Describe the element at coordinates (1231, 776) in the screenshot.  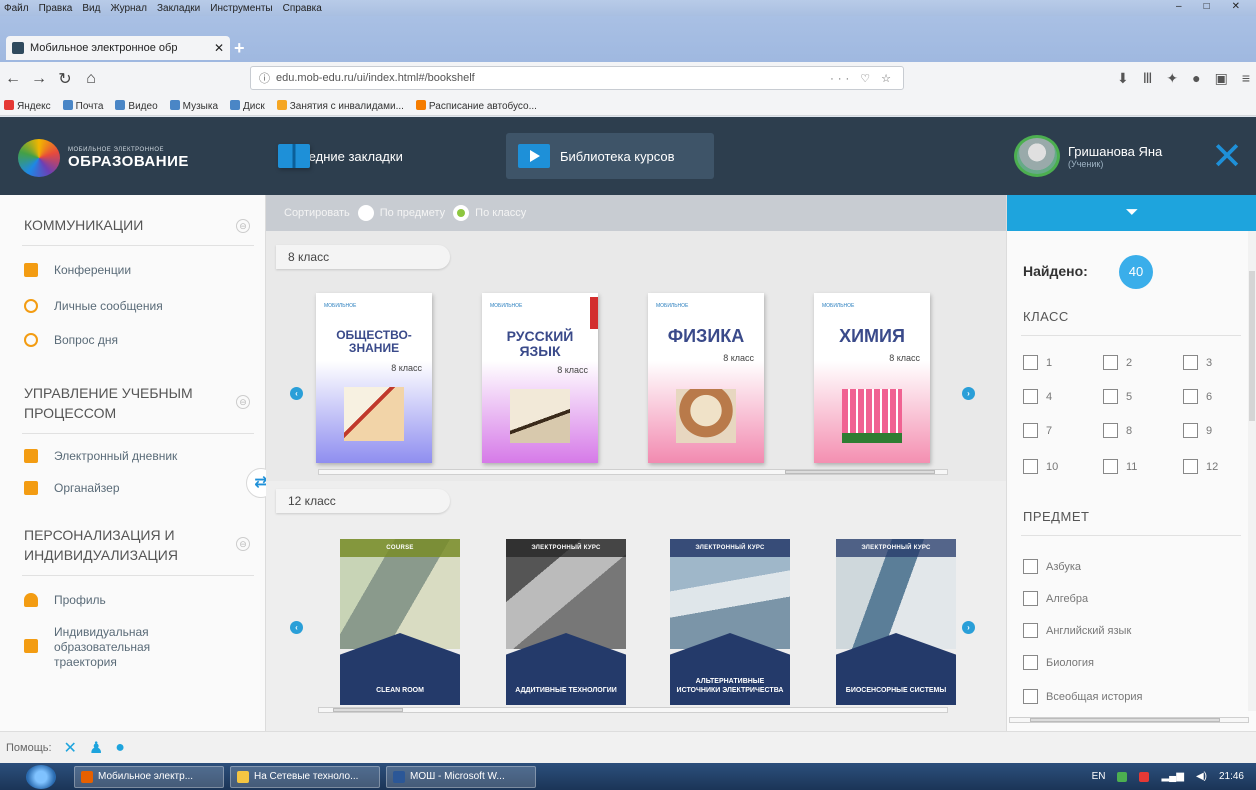
I see `clock: 21:46` at that location.